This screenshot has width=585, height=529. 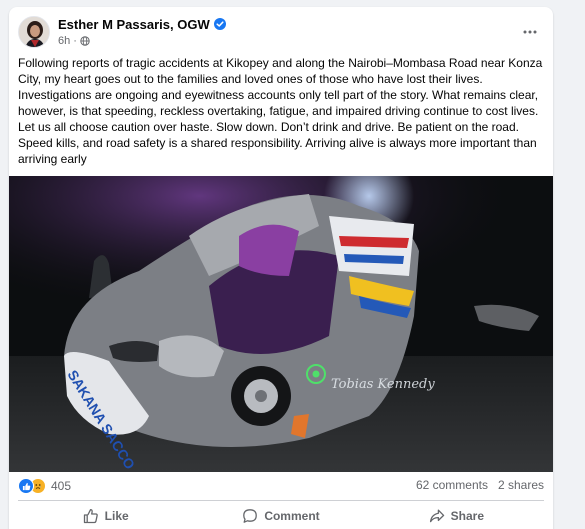 What do you see at coordinates (281, 486) in the screenshot?
I see `post-stats: 405 62 comments 2 shares` at bounding box center [281, 486].